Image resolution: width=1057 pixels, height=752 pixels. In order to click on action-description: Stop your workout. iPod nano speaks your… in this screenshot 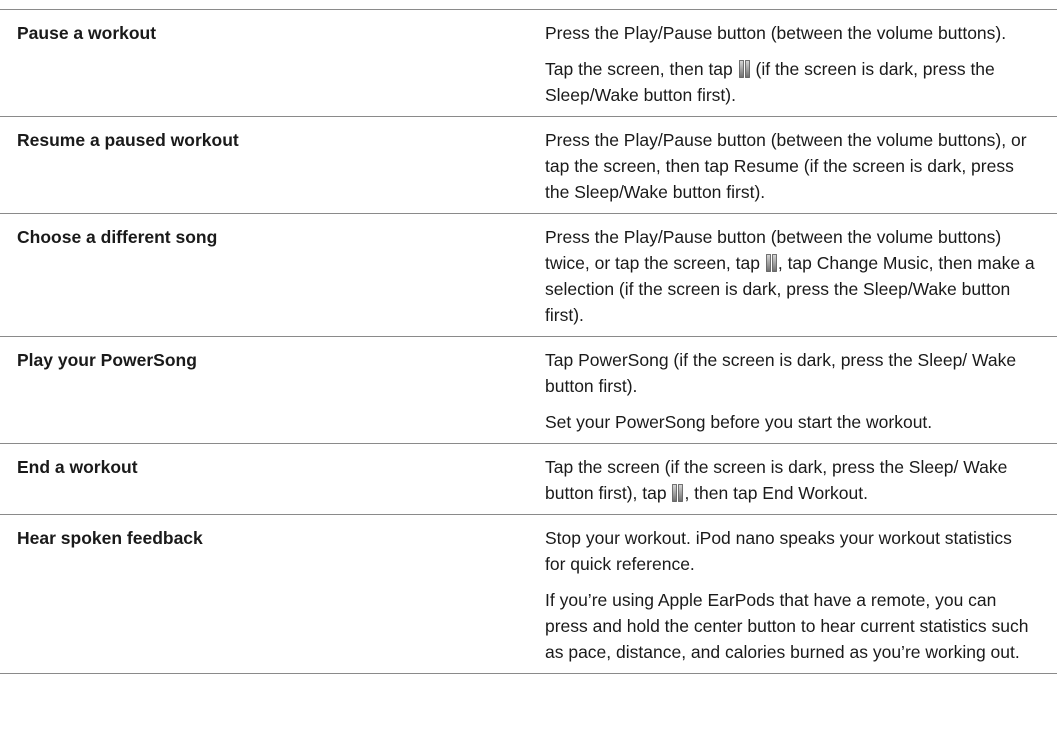, I will do `click(801, 594)`.